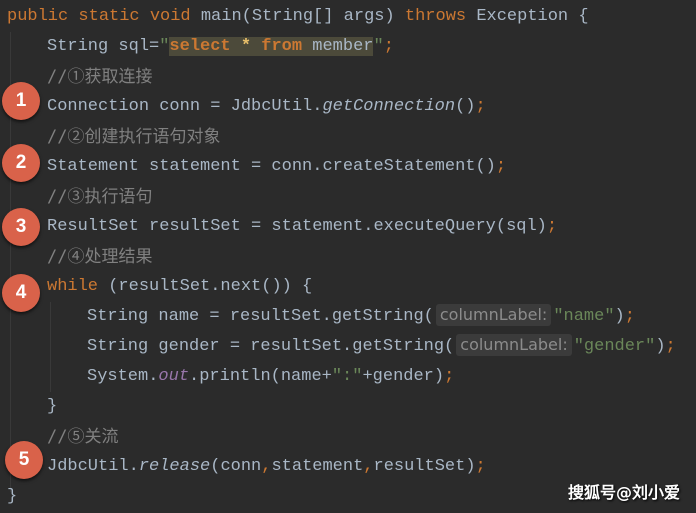 This screenshot has height=513, width=696. What do you see at coordinates (104, 16) in the screenshot?
I see `keyword: public static void` at bounding box center [104, 16].